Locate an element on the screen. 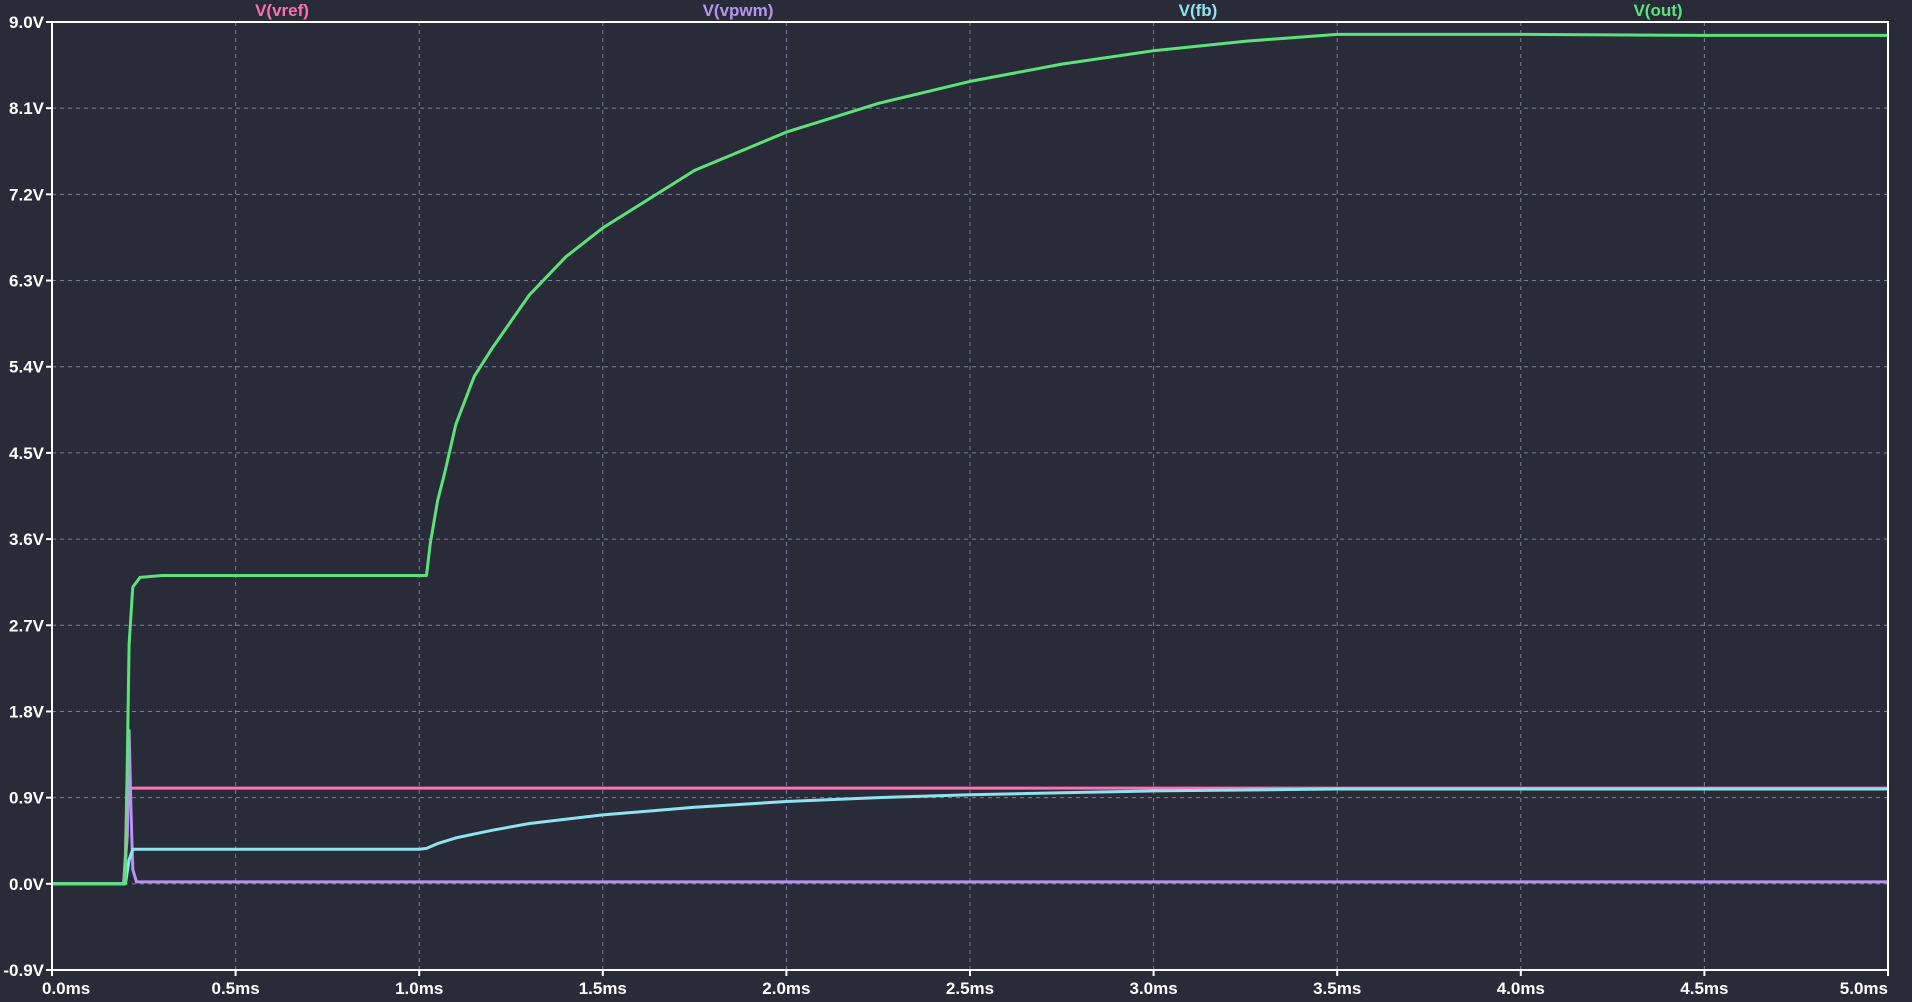 The width and height of the screenshot is (1912, 1002). y-tick-label: 5.4V is located at coordinates (27, 367).